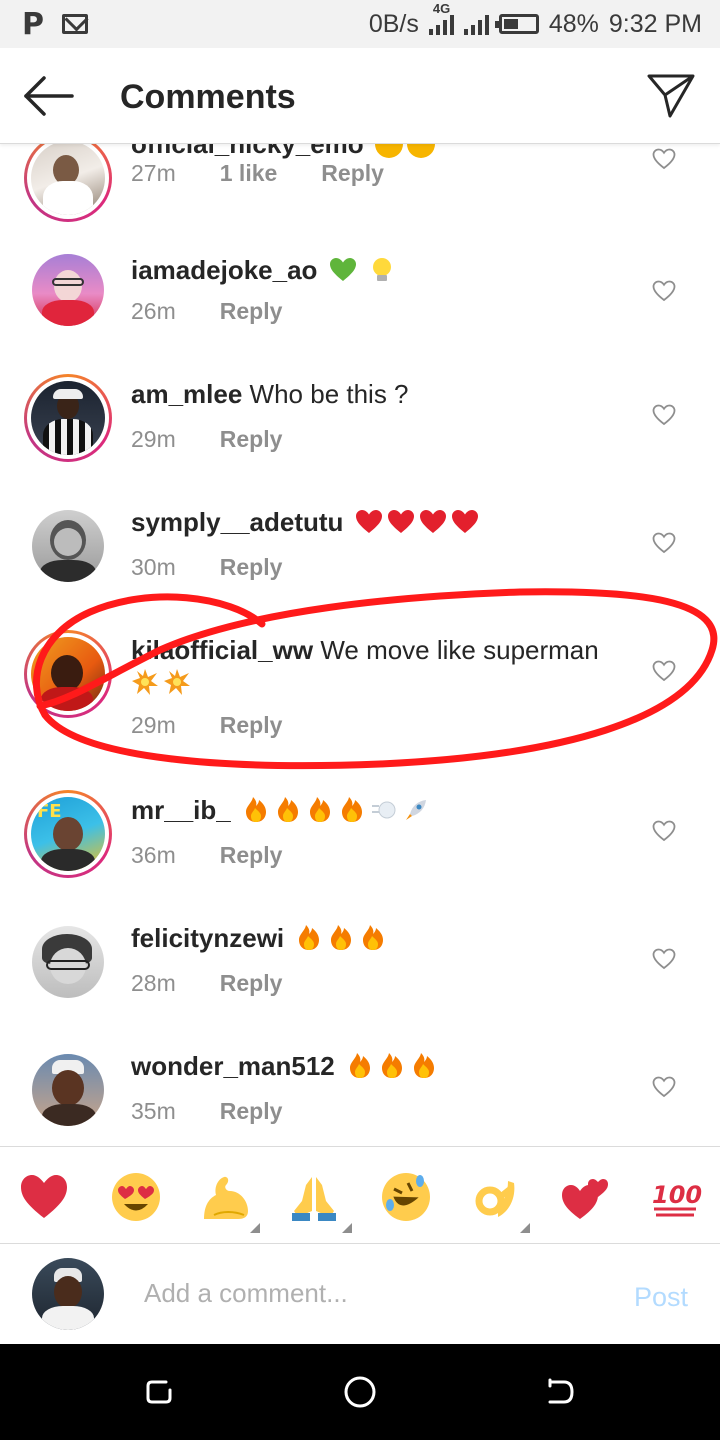  Describe the element at coordinates (496, 1197) in the screenshot. I see `ok-hand-reaction` at that location.